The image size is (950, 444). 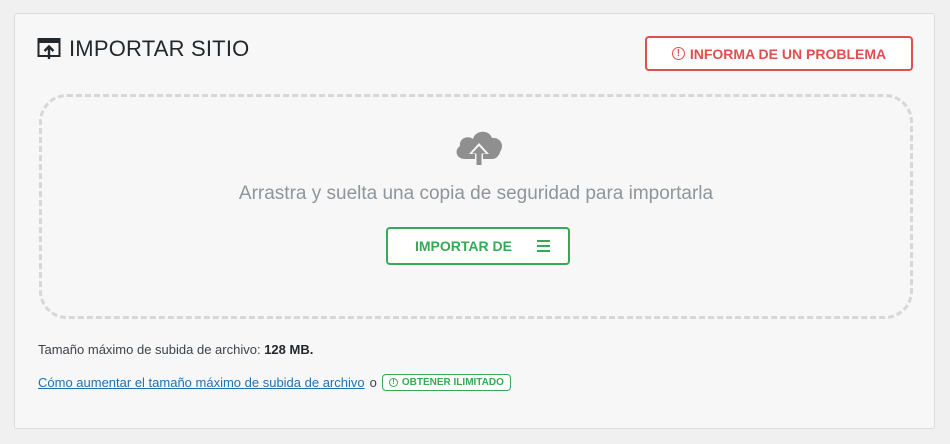 I want to click on max-size-label: Tamaño máximo de subida de archivo:, so click(x=149, y=349).